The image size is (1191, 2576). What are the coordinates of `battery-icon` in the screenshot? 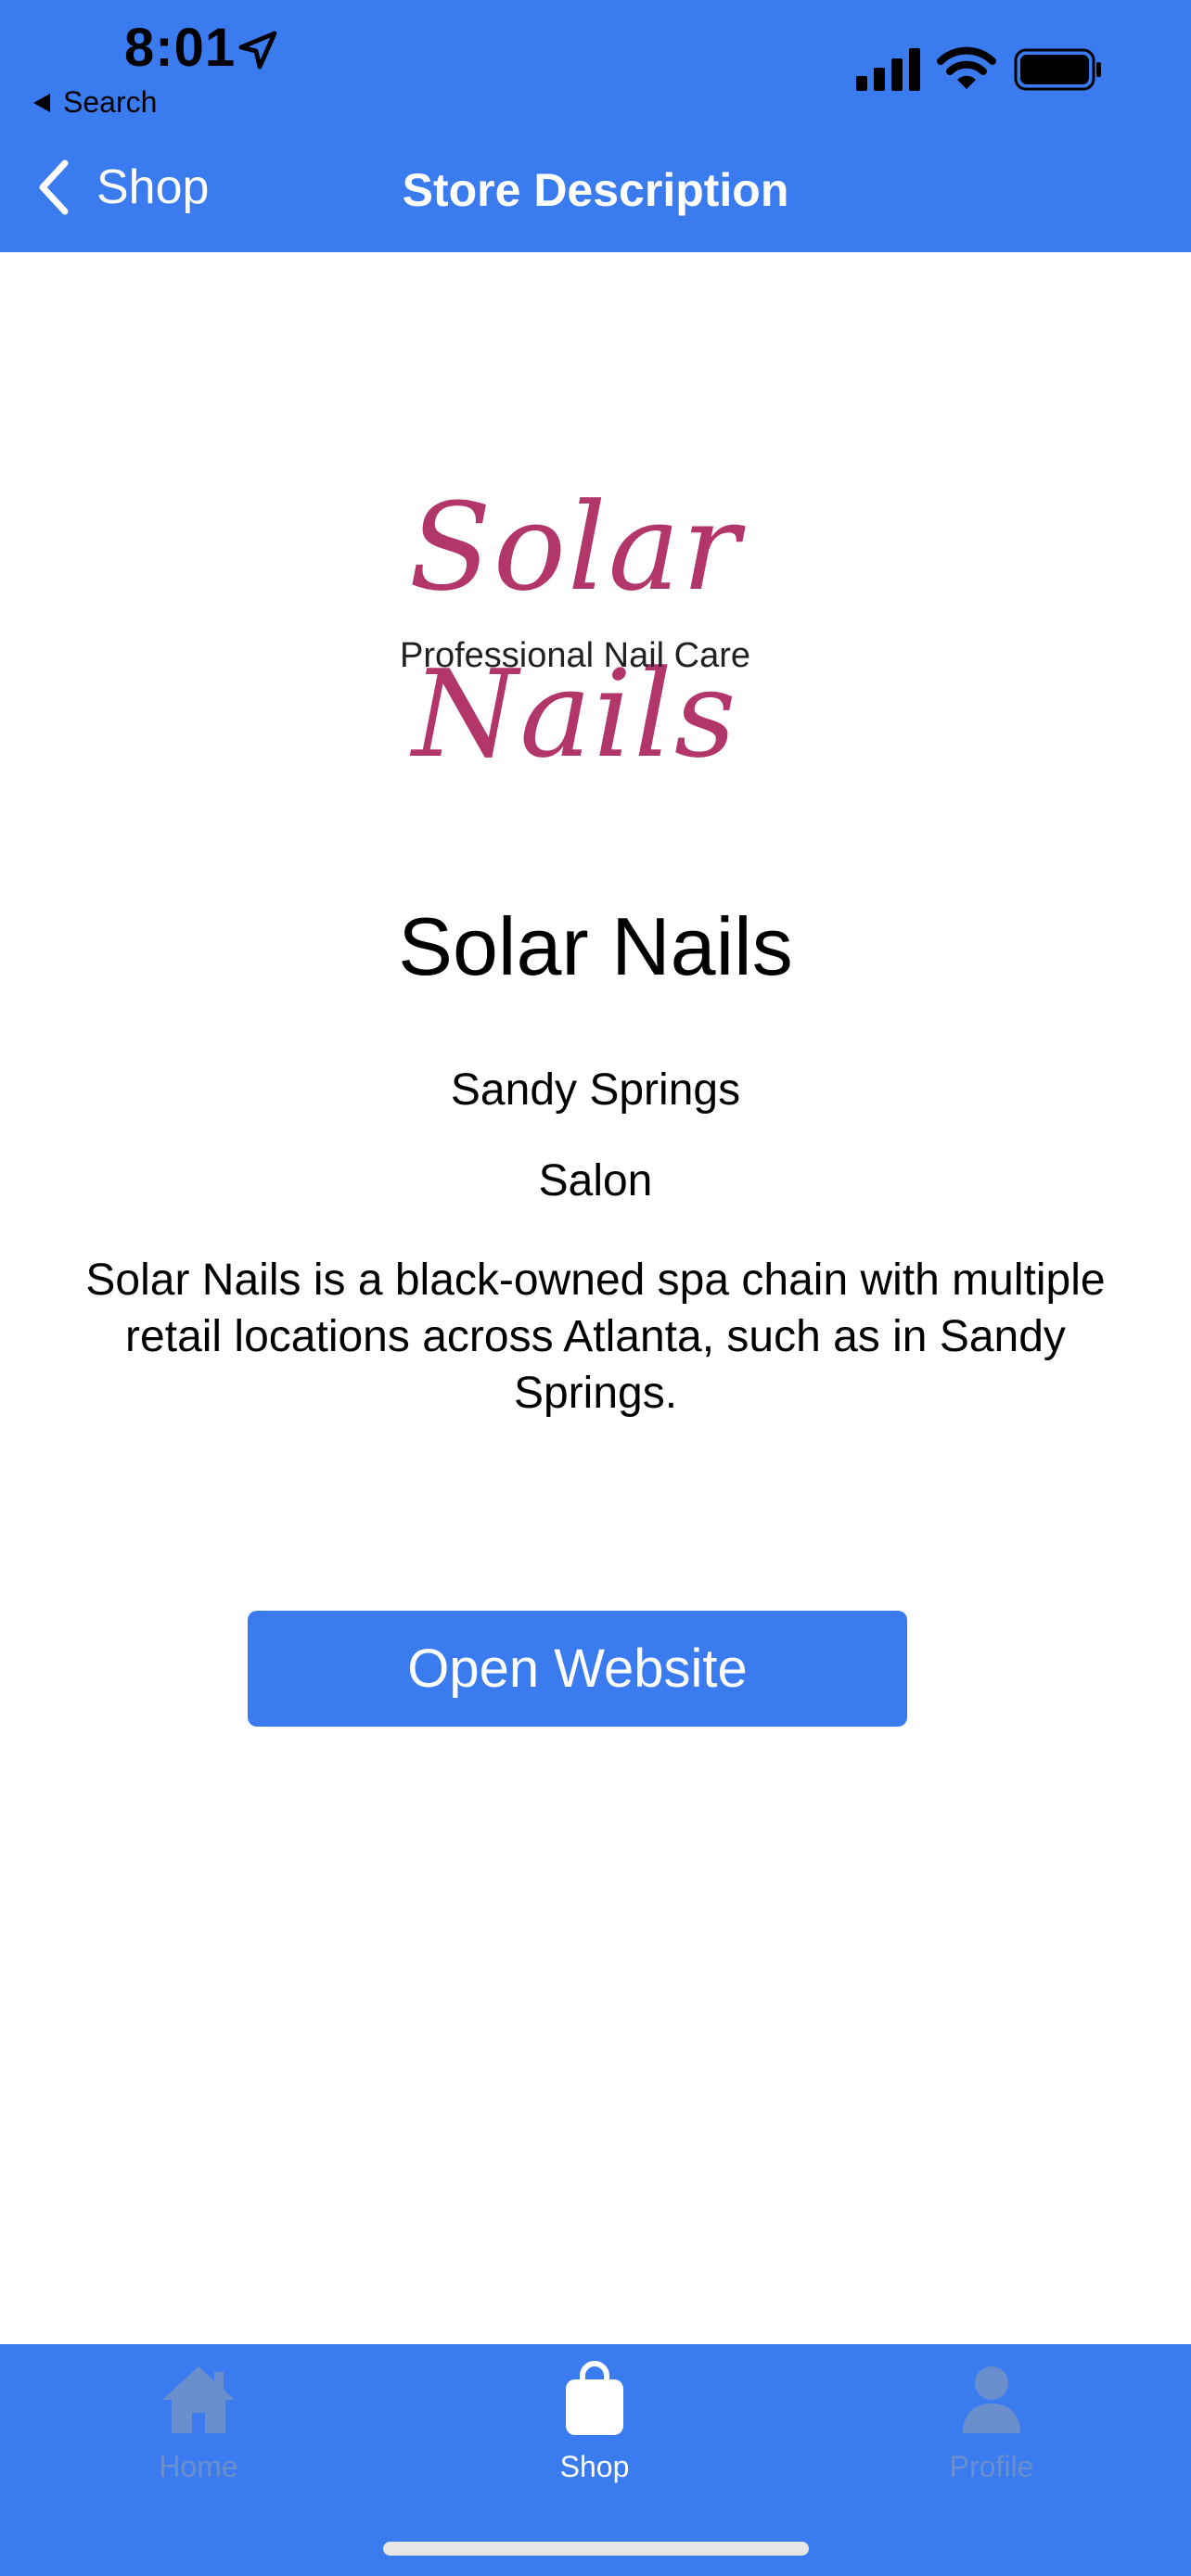 It's located at (1058, 69).